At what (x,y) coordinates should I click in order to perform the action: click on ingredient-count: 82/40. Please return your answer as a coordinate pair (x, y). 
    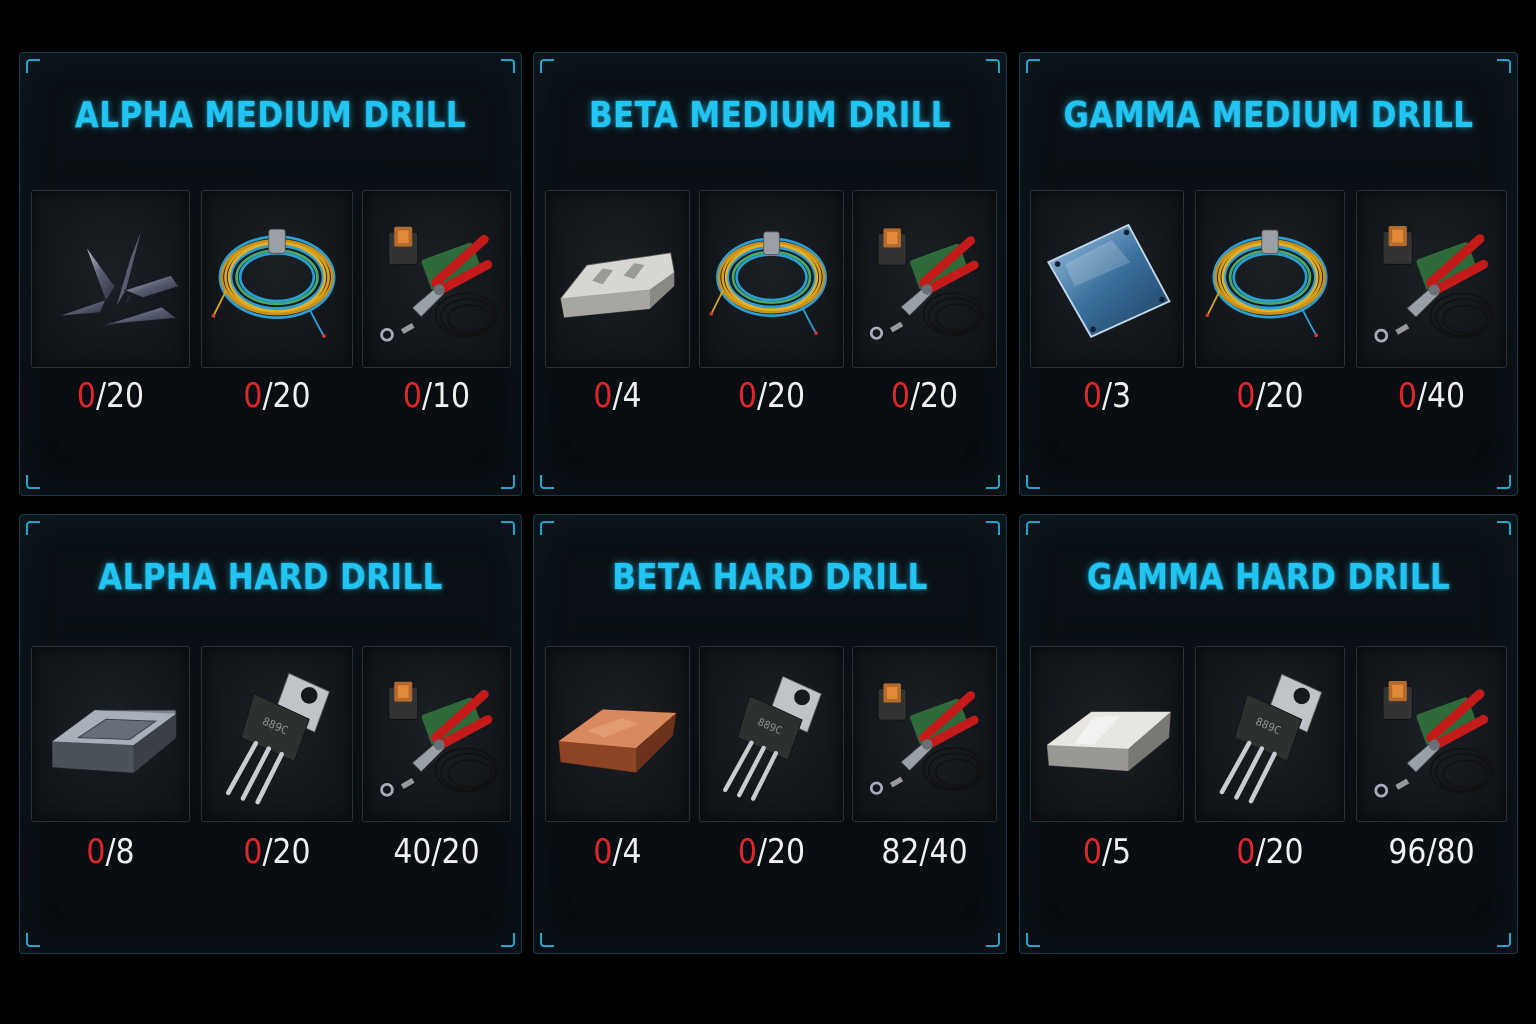
    Looking at the image, I should click on (925, 852).